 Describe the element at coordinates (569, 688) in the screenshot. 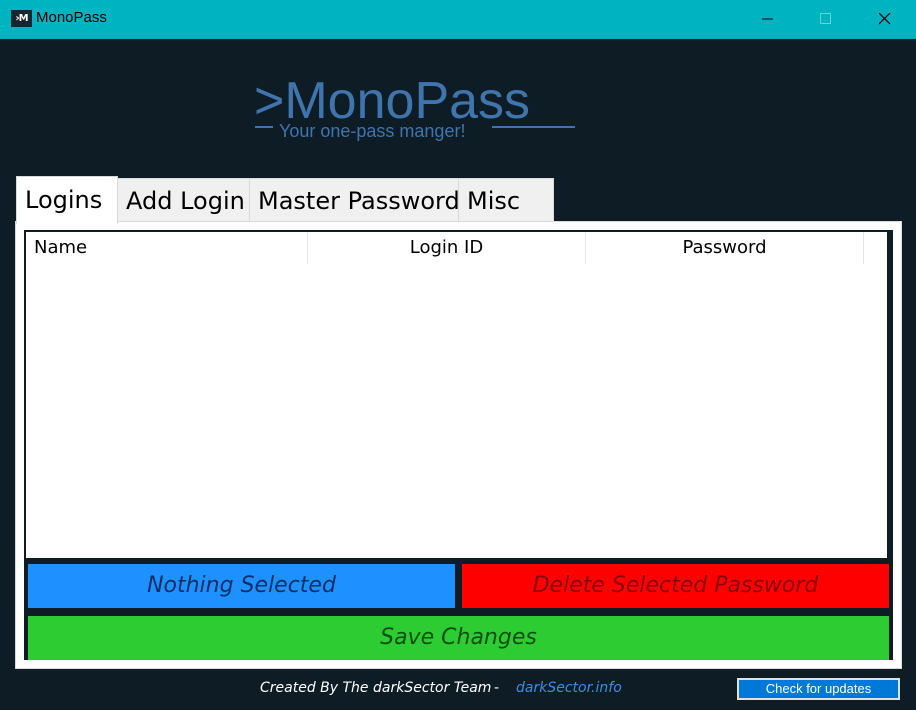

I see `footer-link: darkSector.info` at that location.